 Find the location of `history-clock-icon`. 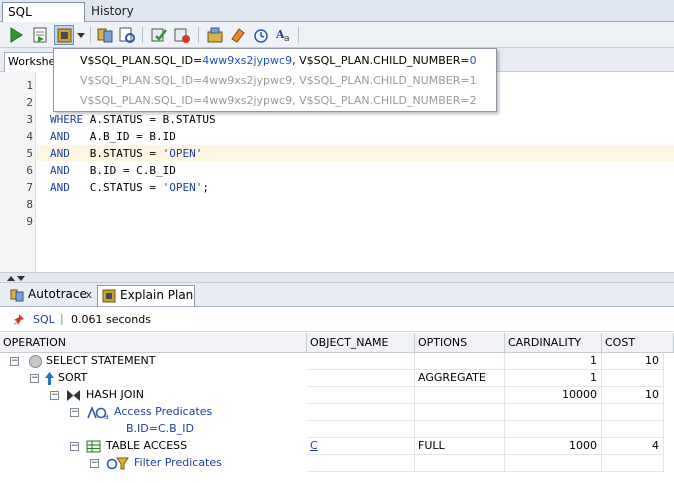

history-clock-icon is located at coordinates (261, 35).